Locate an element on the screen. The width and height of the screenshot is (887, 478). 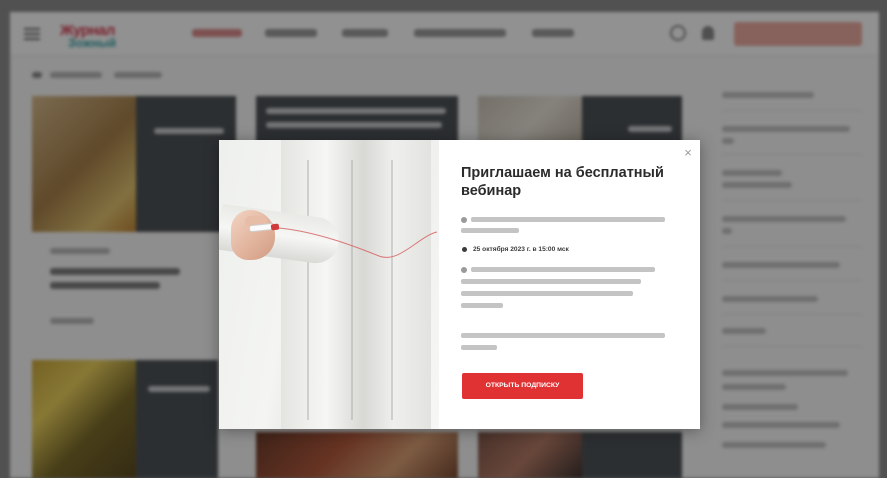
chart-stroke-shape is located at coordinates (358, 242).